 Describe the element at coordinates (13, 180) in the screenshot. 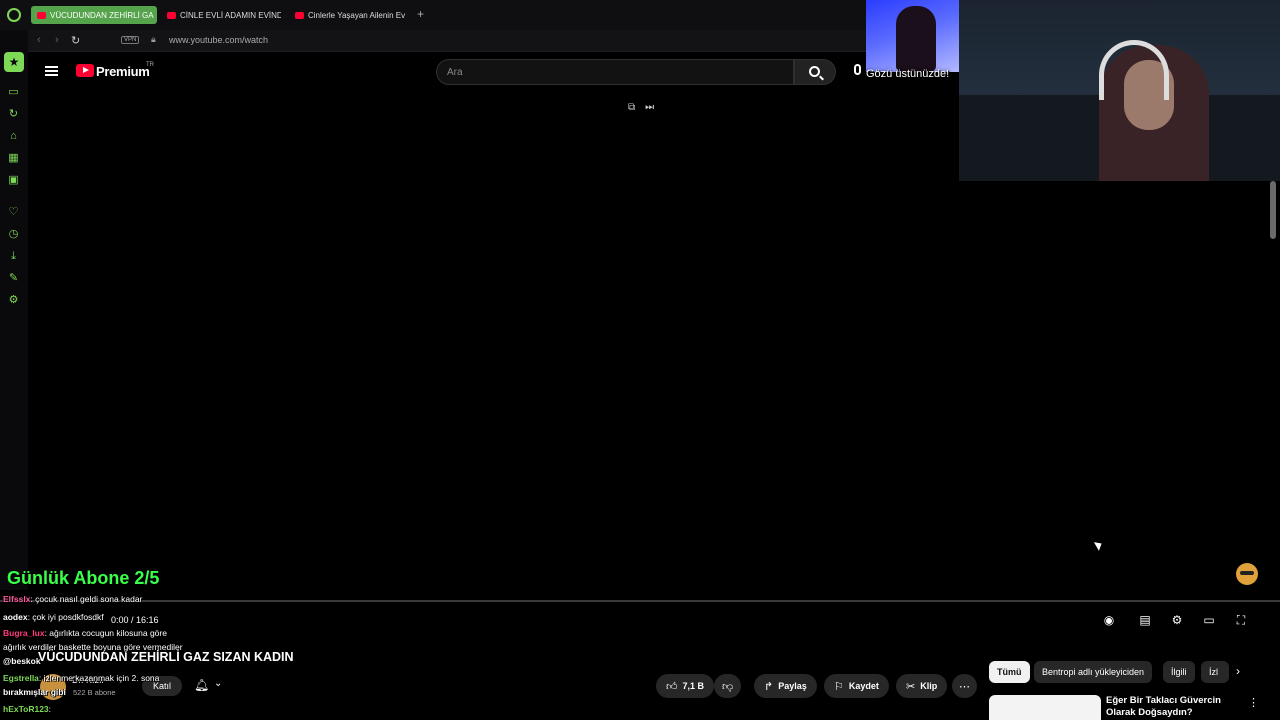

I see `messenger-icon: ▣` at that location.